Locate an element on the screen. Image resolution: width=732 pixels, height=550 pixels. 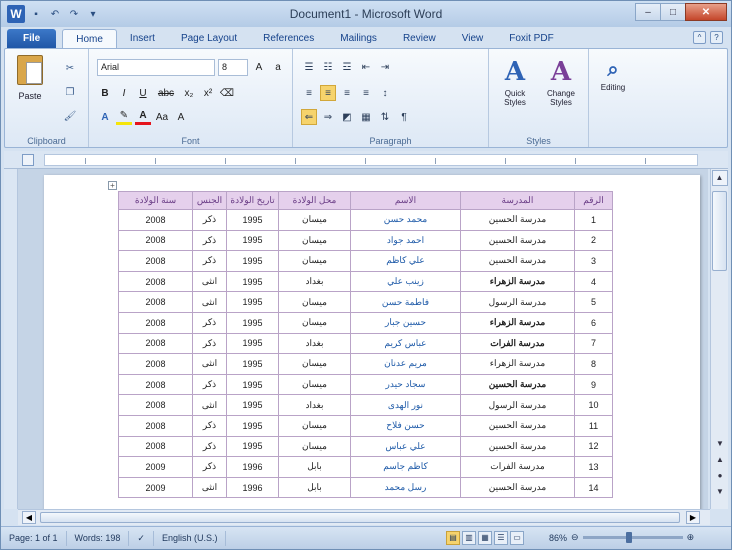
strikethrough-button: abc is located at coordinates (166, 93).